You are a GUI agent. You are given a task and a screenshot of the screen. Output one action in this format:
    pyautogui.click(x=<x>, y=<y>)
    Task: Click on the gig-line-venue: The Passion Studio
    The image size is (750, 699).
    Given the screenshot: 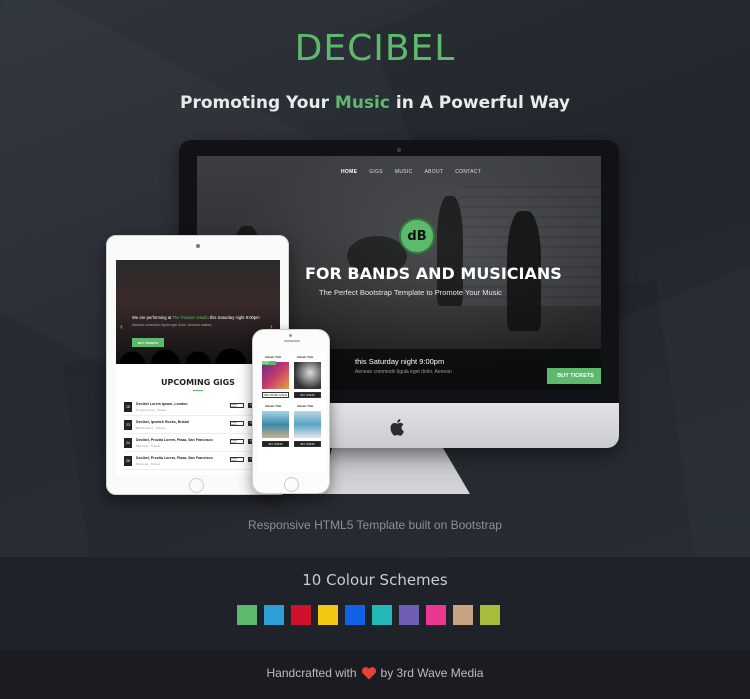 What is the action you would take?
    pyautogui.click(x=190, y=317)
    